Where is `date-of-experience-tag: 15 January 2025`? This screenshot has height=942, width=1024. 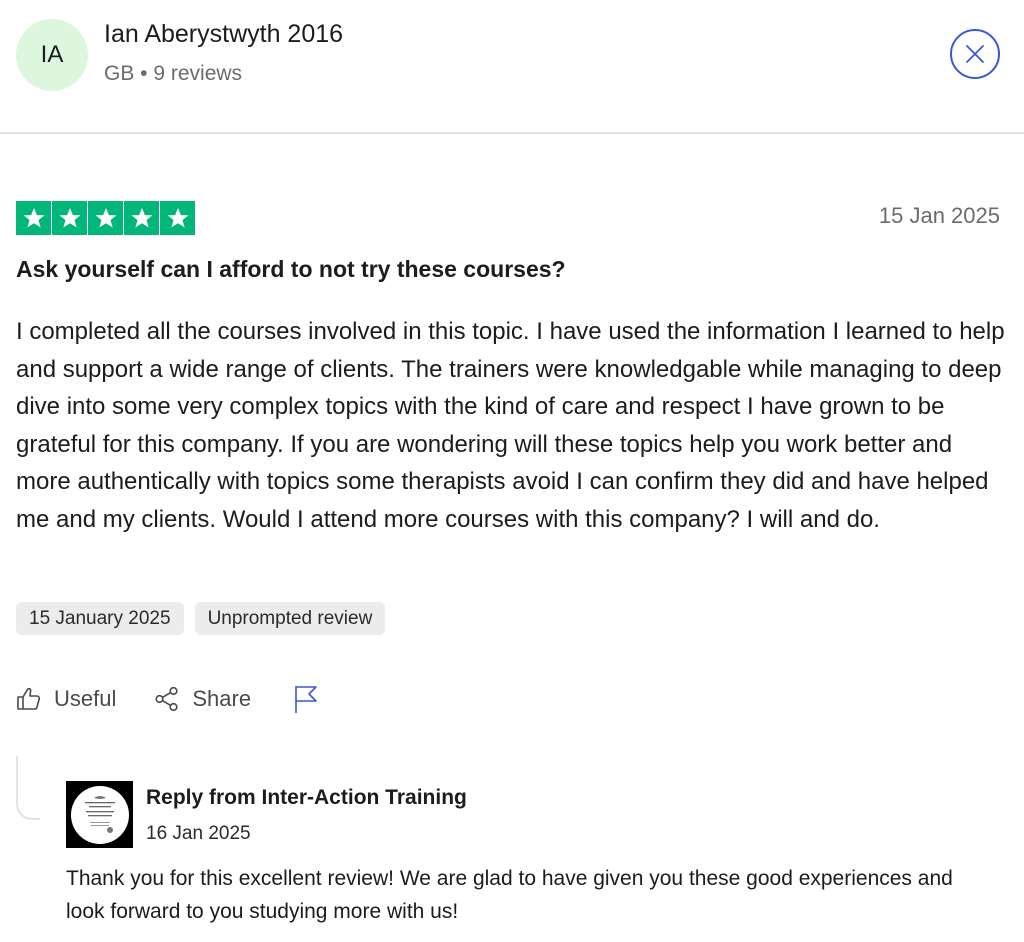
date-of-experience-tag: 15 January 2025 is located at coordinates (100, 618).